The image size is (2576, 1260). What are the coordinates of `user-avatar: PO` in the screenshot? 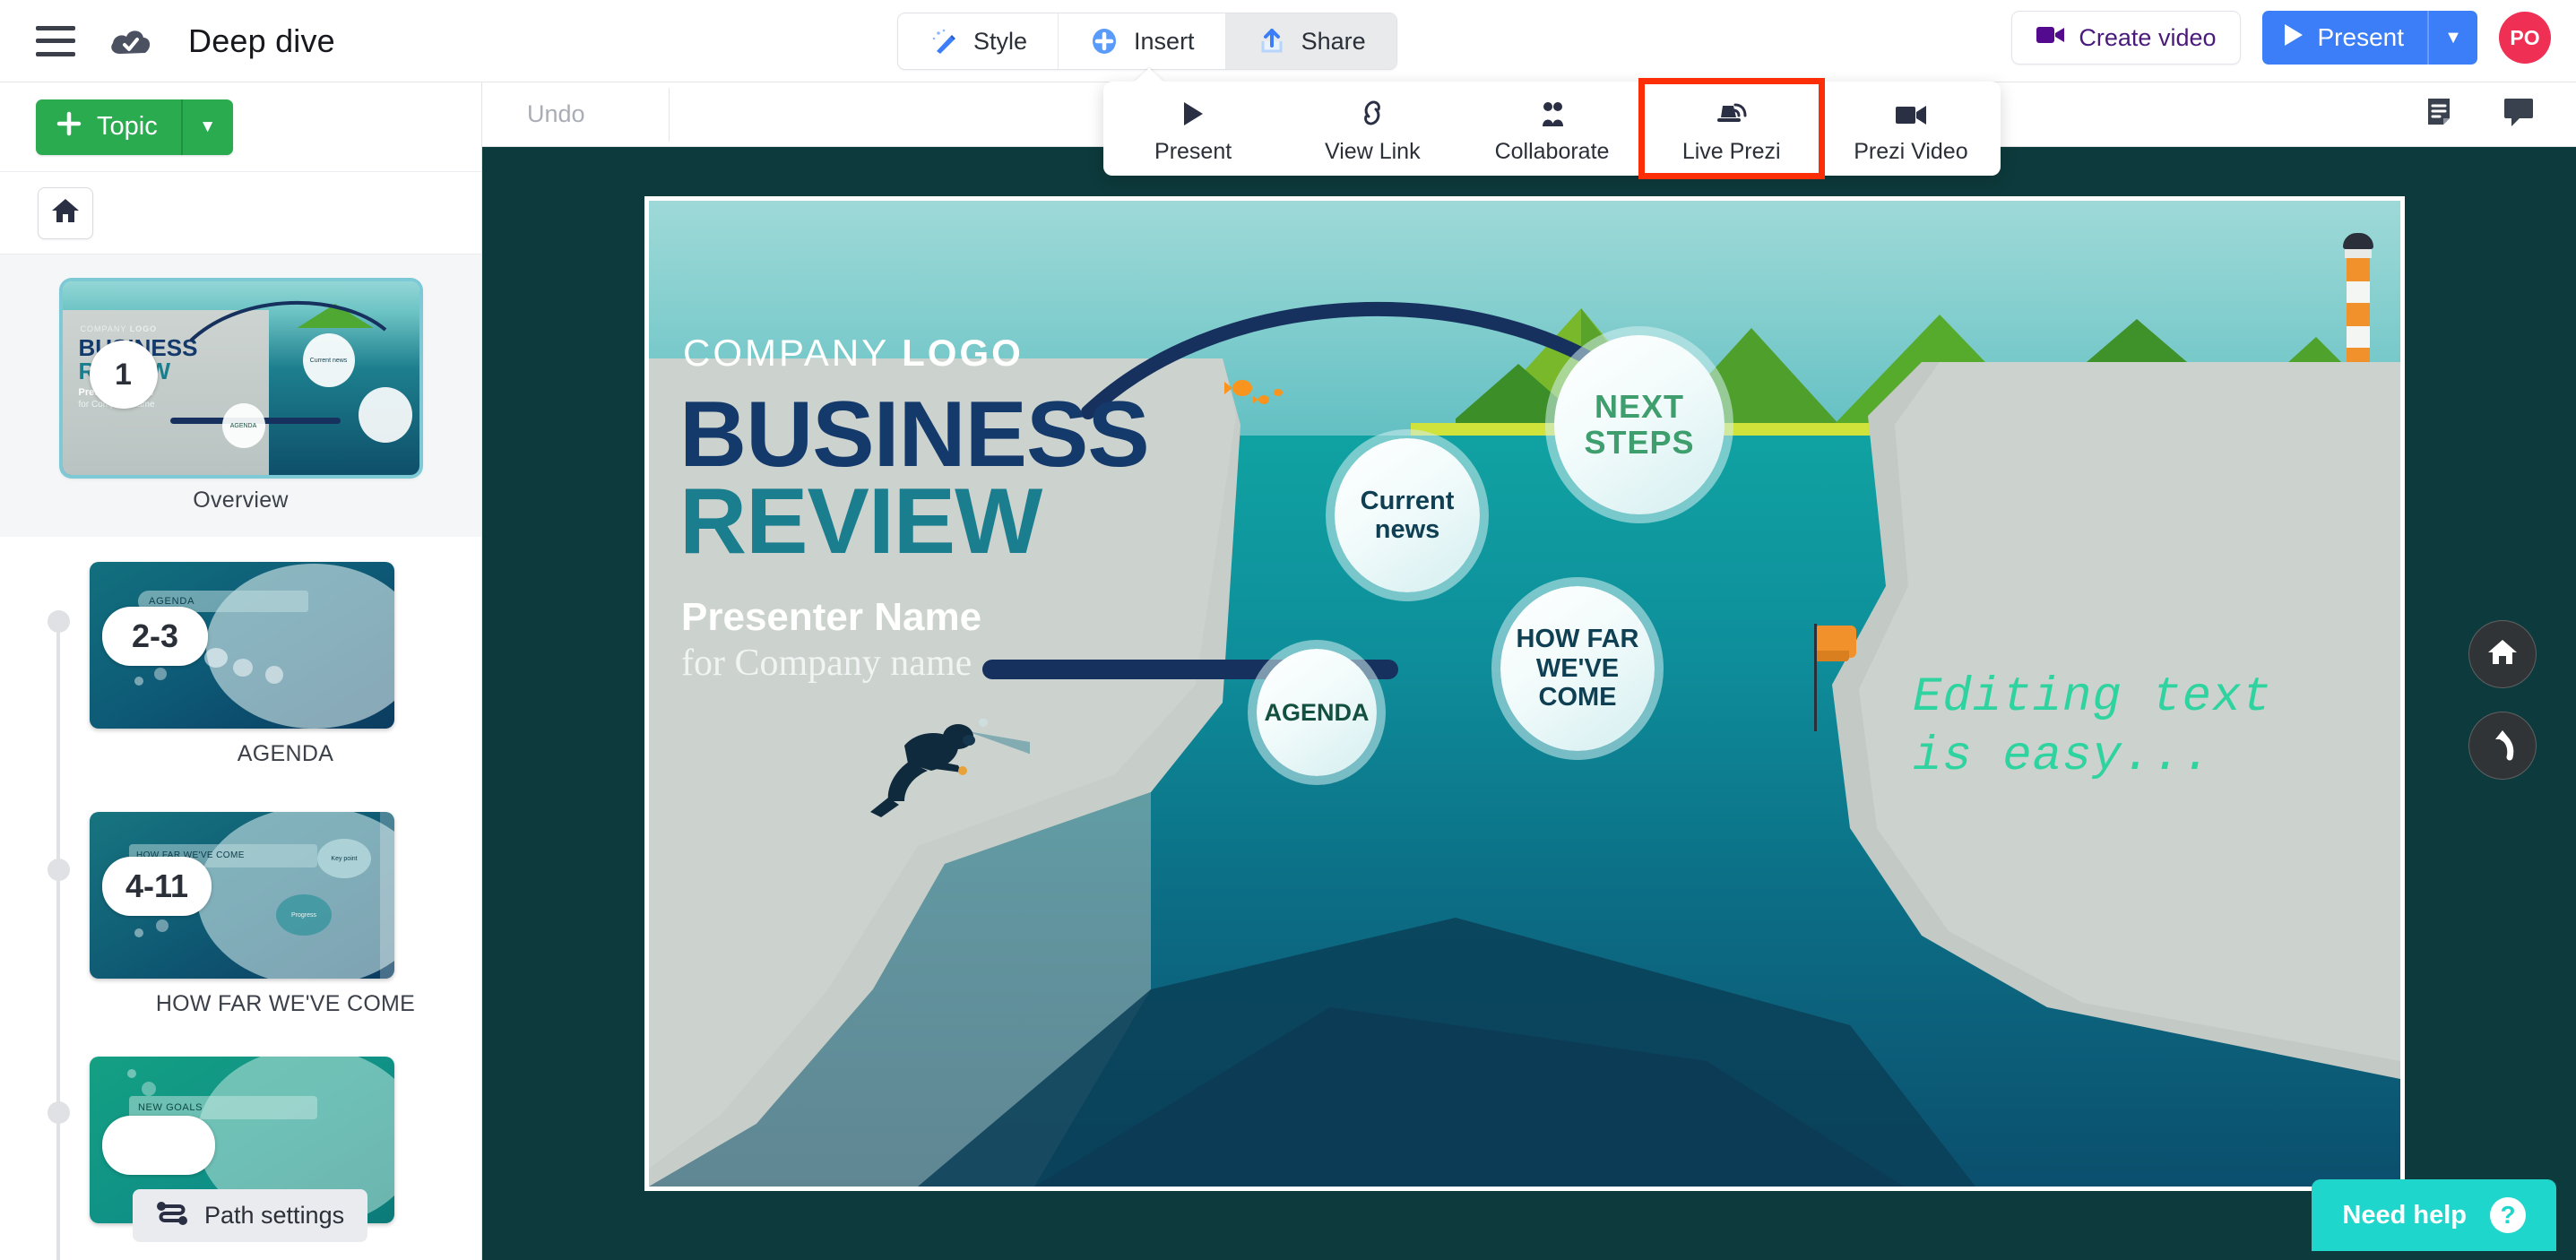 It's located at (2525, 38).